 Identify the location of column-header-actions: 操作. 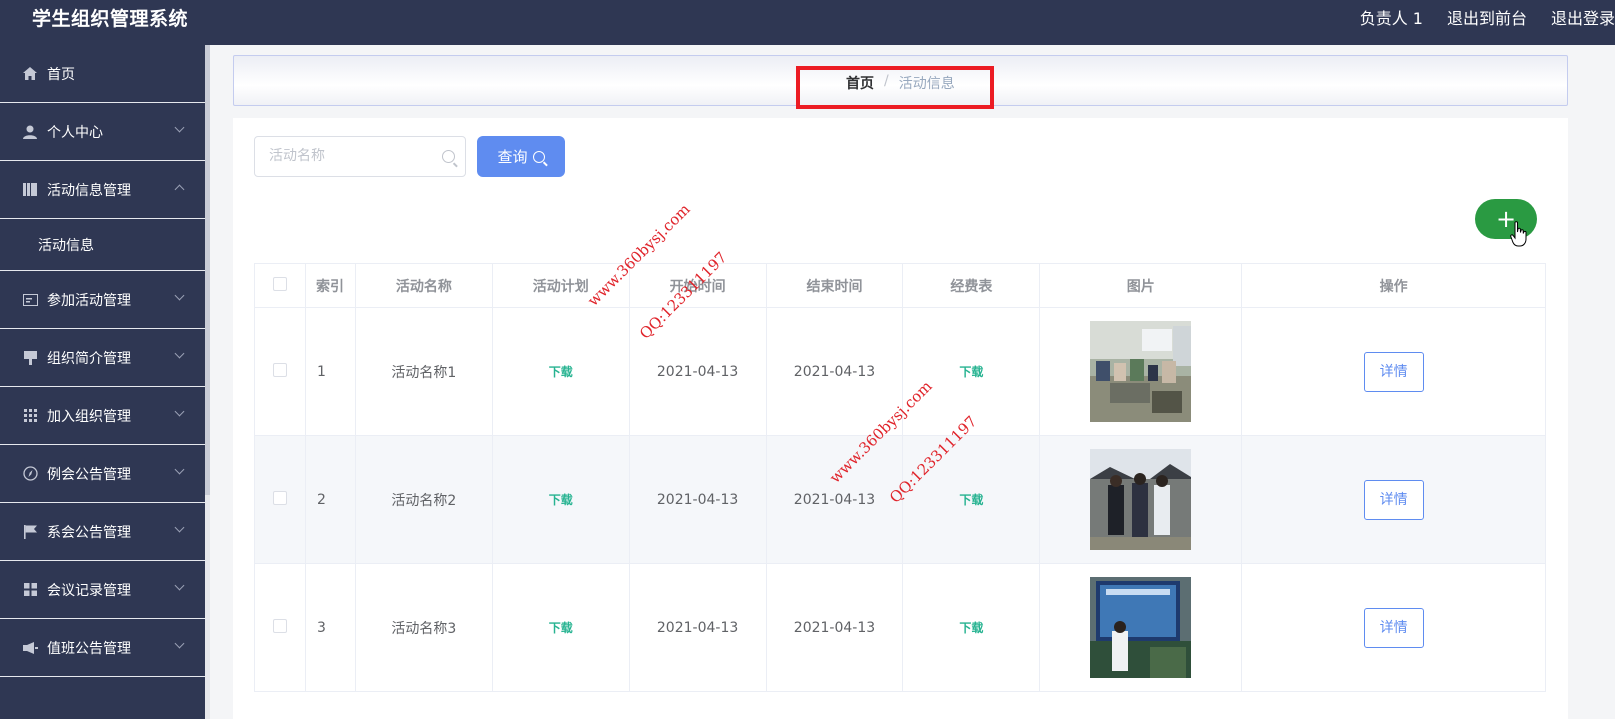
(1393, 285).